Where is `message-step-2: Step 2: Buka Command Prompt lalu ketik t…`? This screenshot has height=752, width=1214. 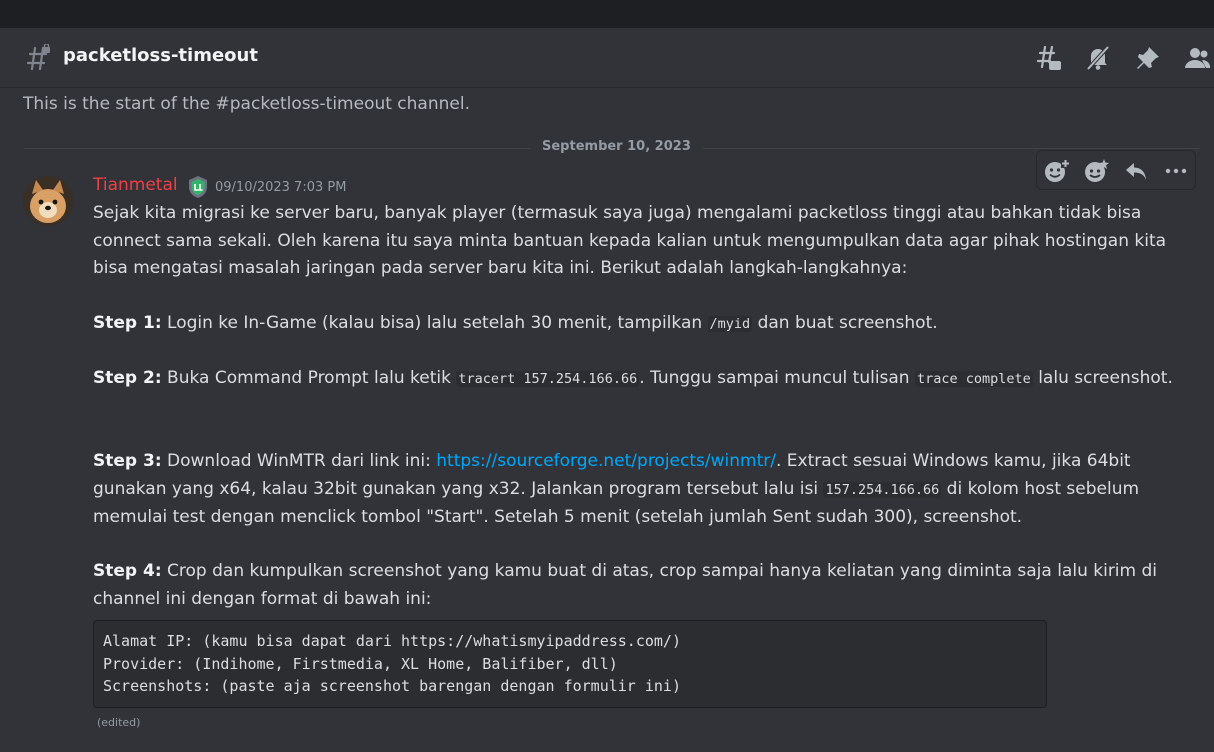 message-step-2: Step 2: Buka Command Prompt lalu ketik t… is located at coordinates (633, 379).